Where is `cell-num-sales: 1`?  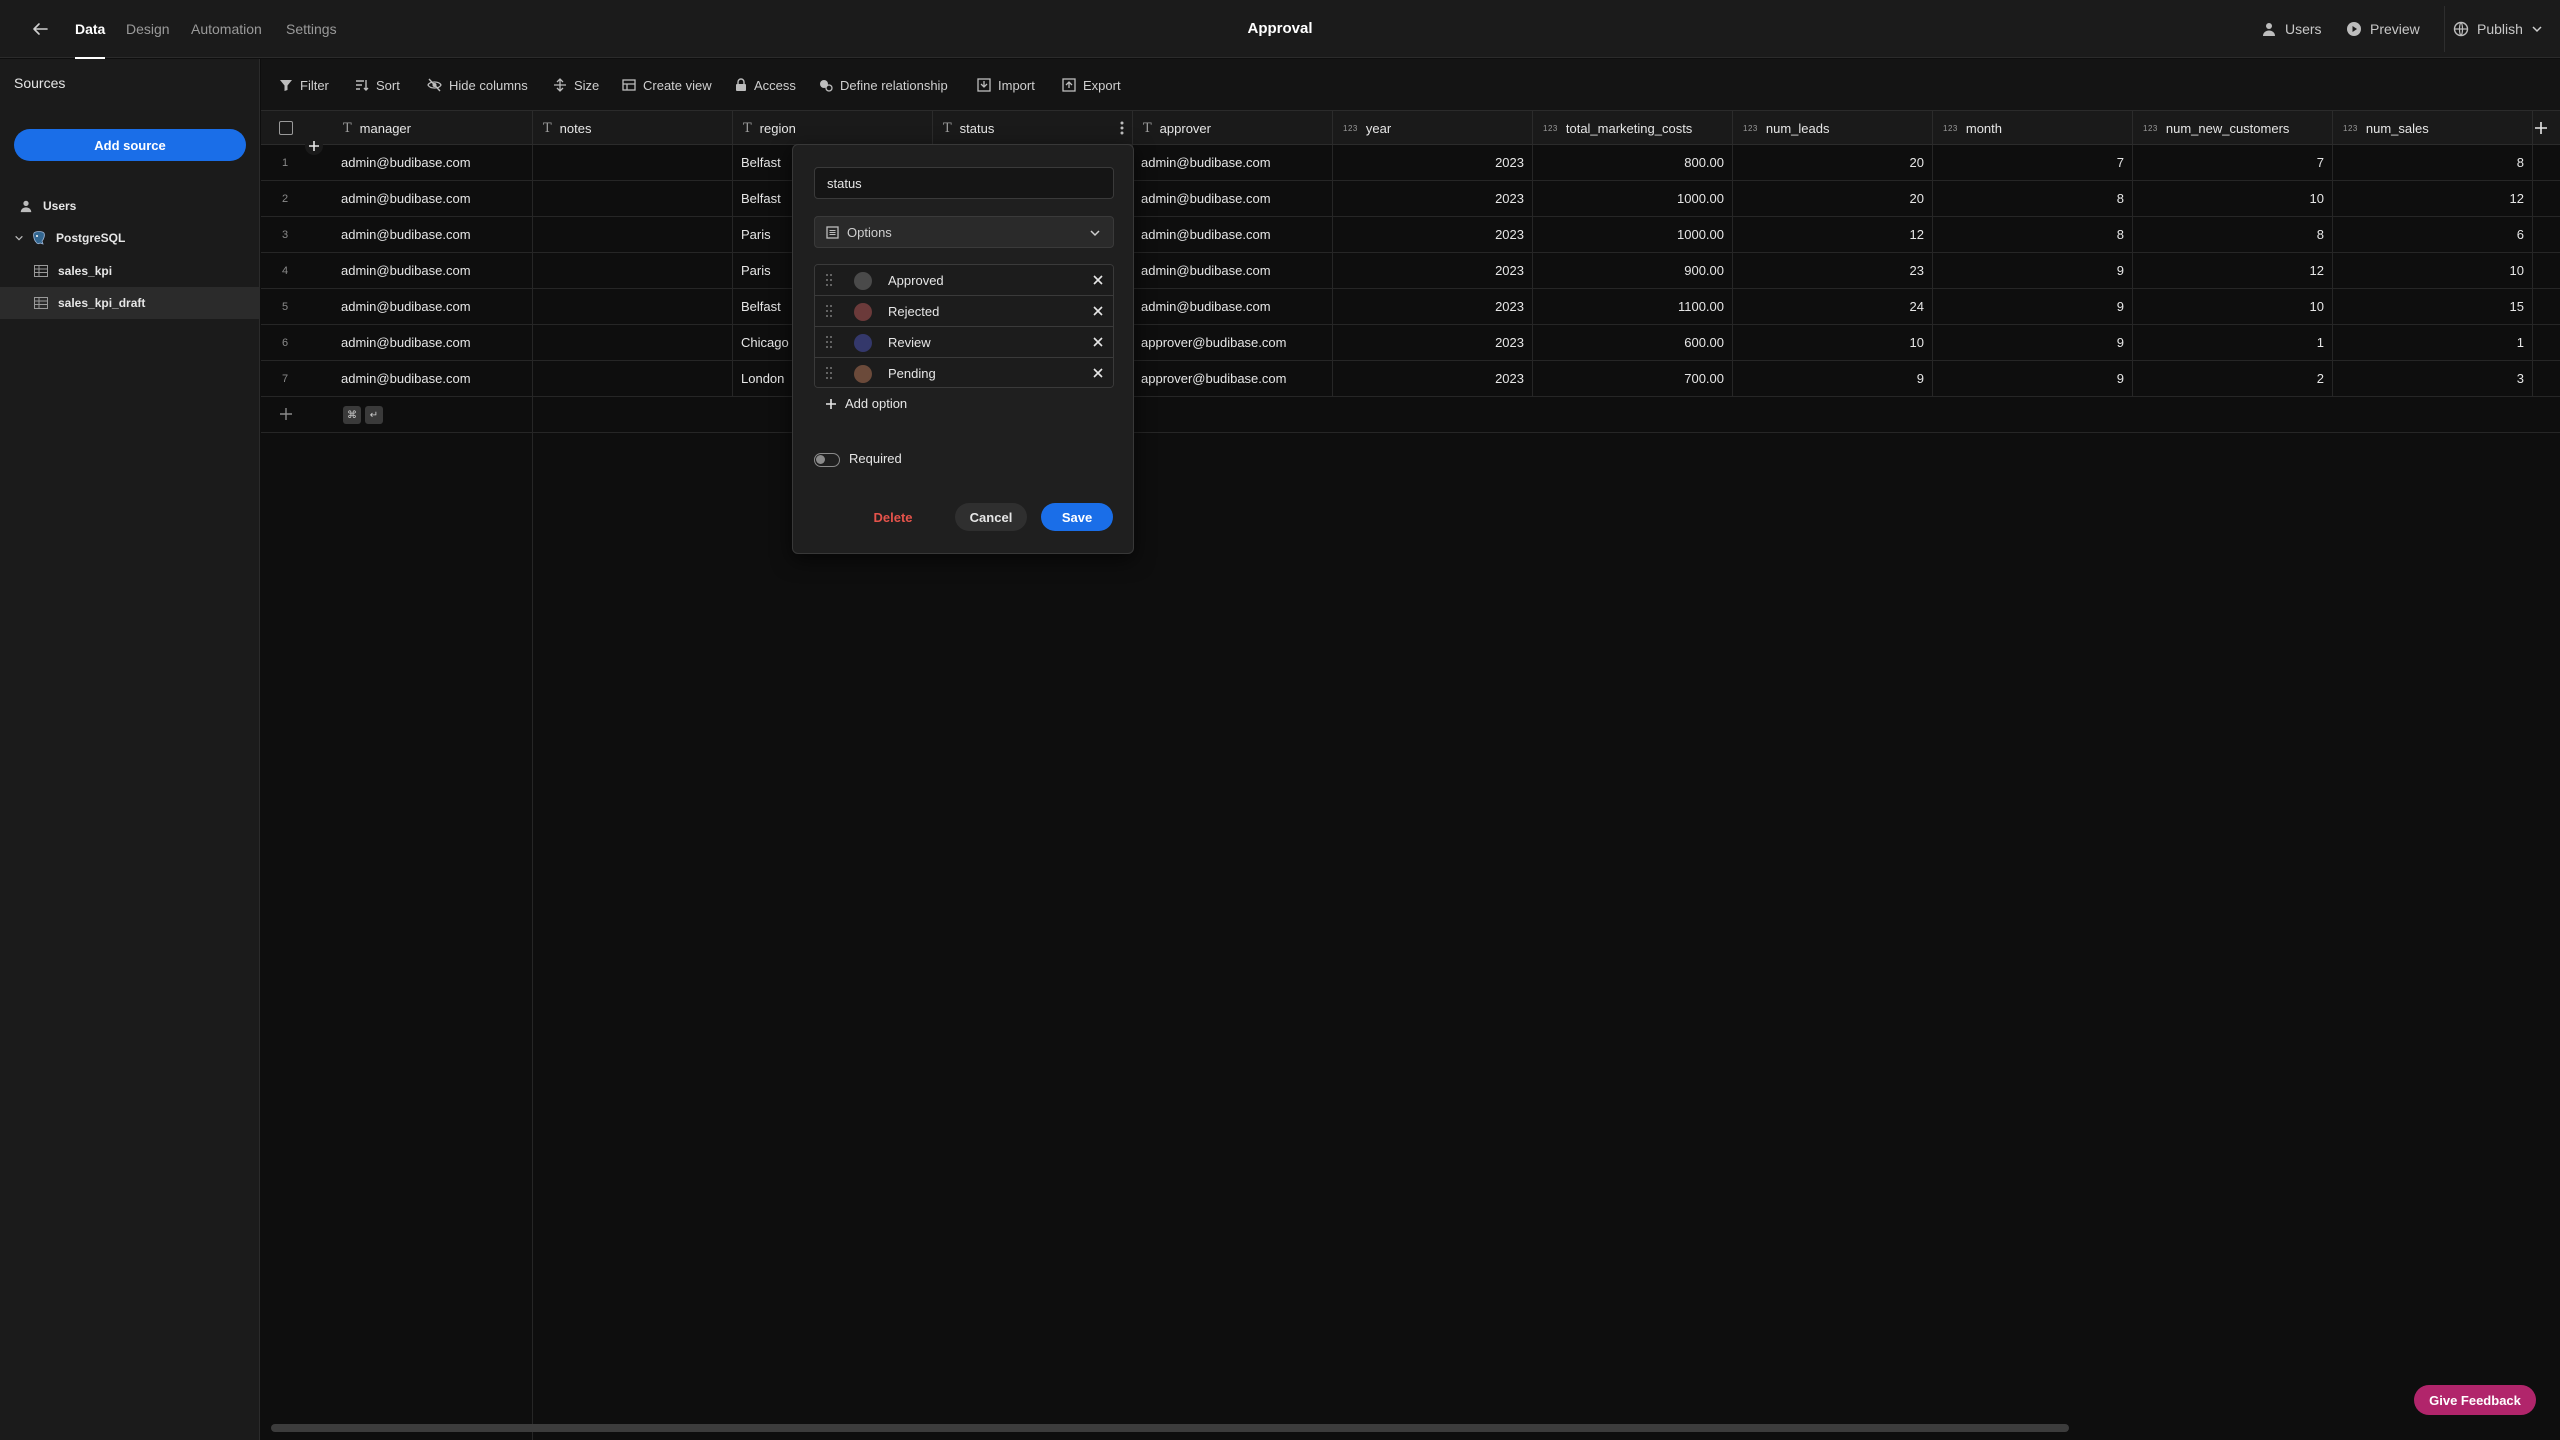
cell-num-sales: 1 is located at coordinates (2433, 343).